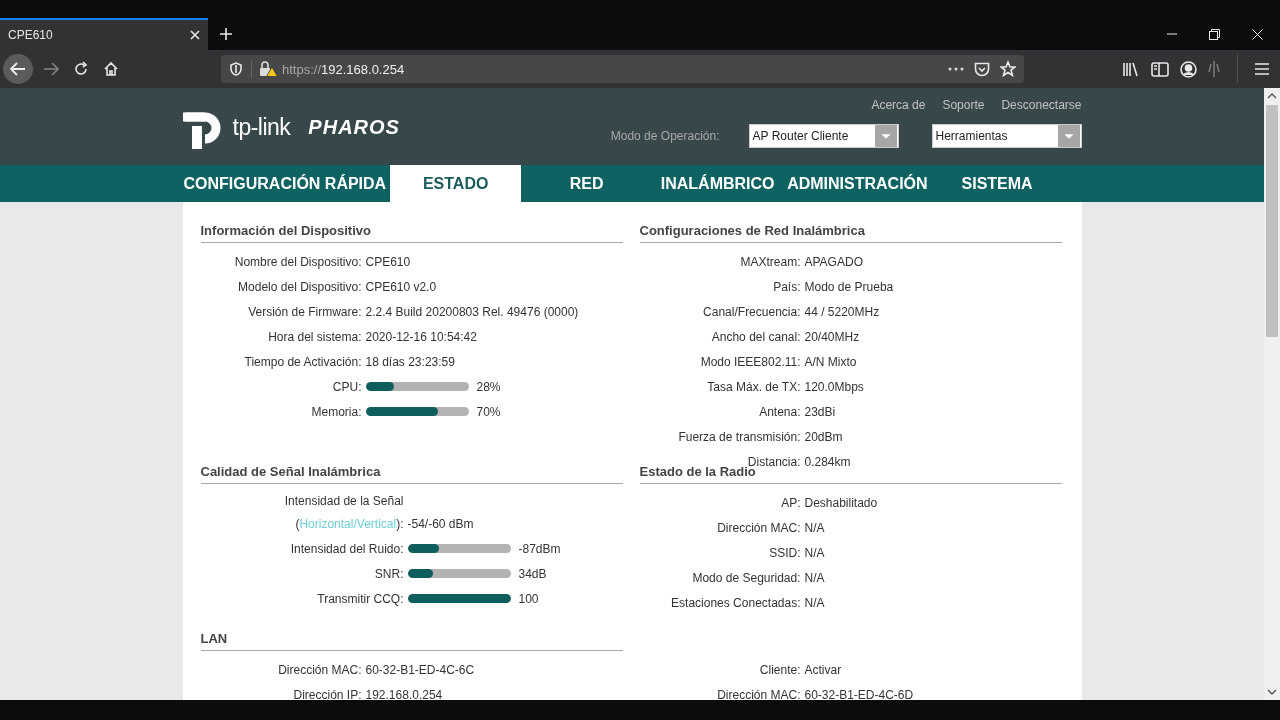 The height and width of the screenshot is (720, 1280). What do you see at coordinates (1188, 69) in the screenshot?
I see `account-icon` at bounding box center [1188, 69].